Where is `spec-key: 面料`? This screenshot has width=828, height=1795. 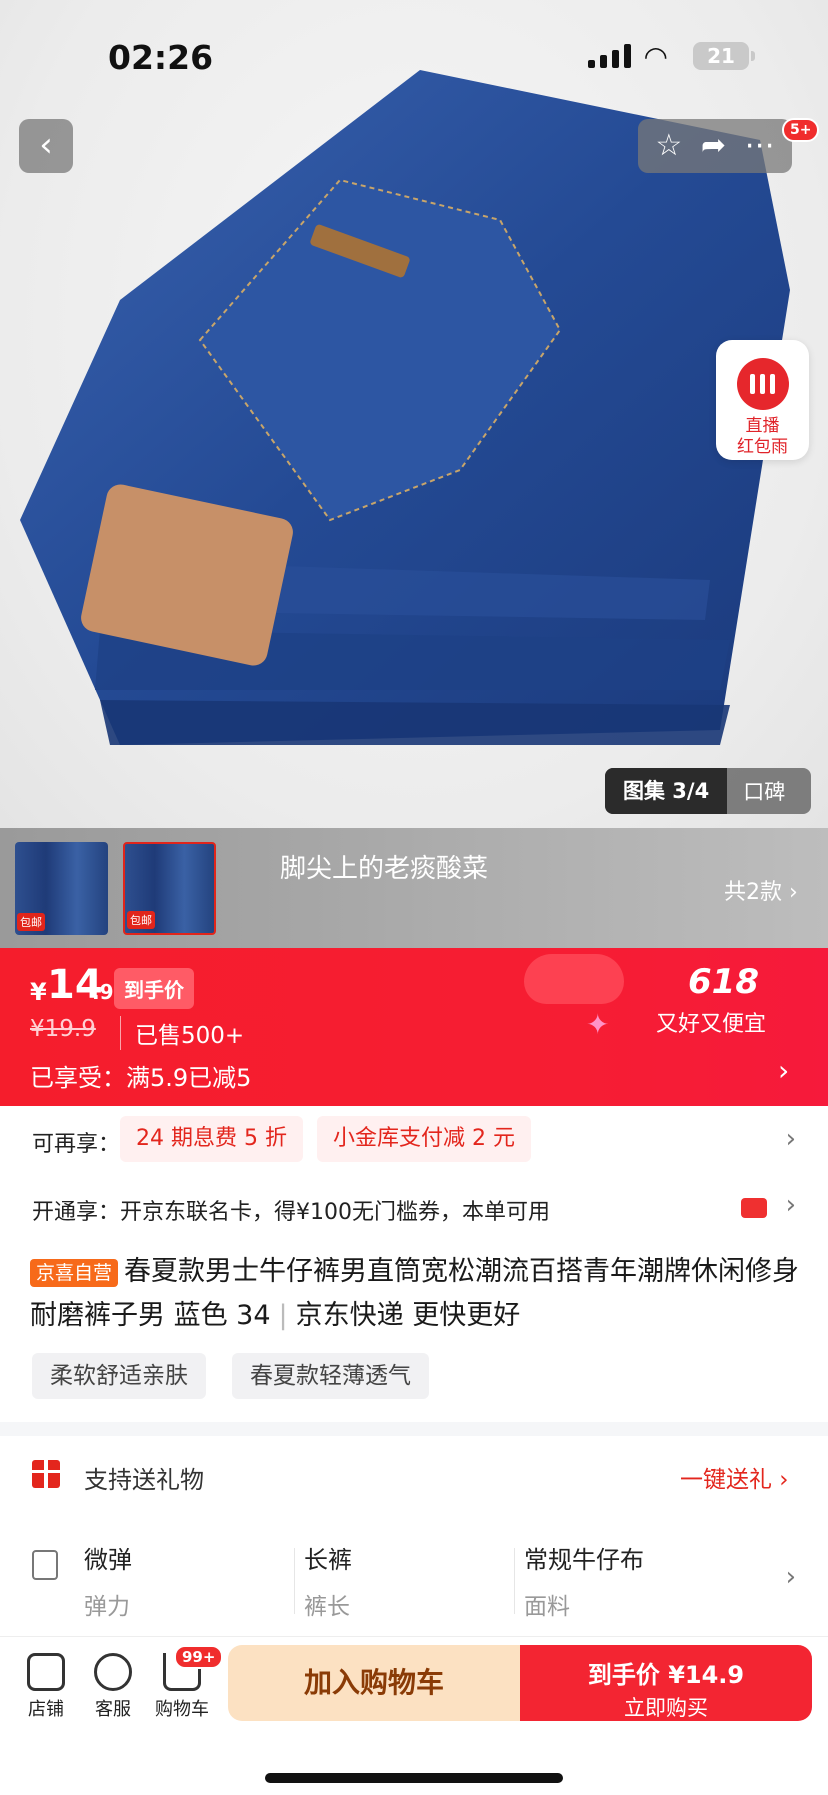 spec-key: 面料 is located at coordinates (547, 1607).